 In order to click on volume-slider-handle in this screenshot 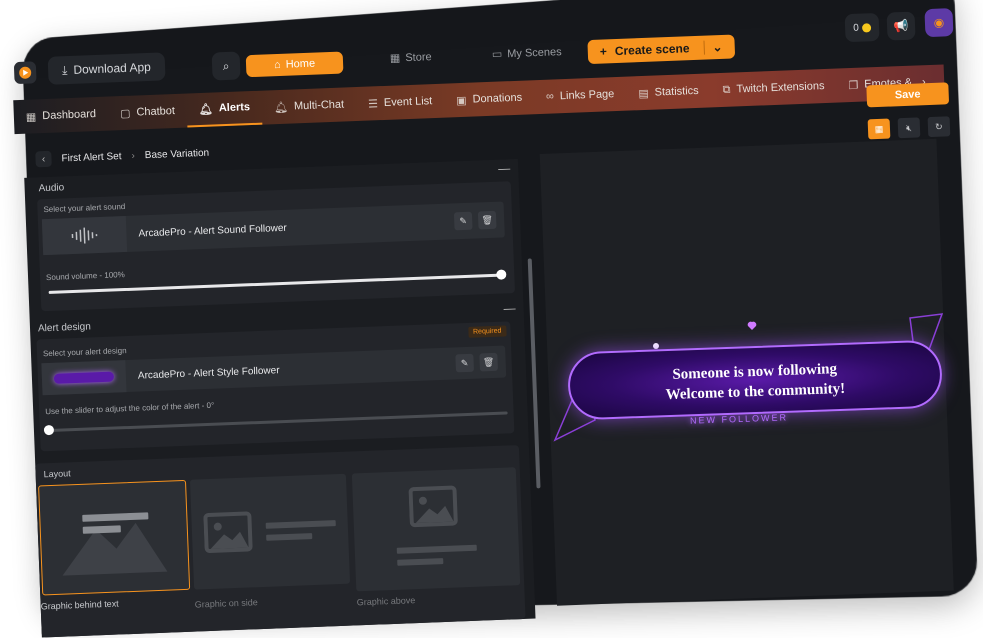, I will do `click(501, 274)`.